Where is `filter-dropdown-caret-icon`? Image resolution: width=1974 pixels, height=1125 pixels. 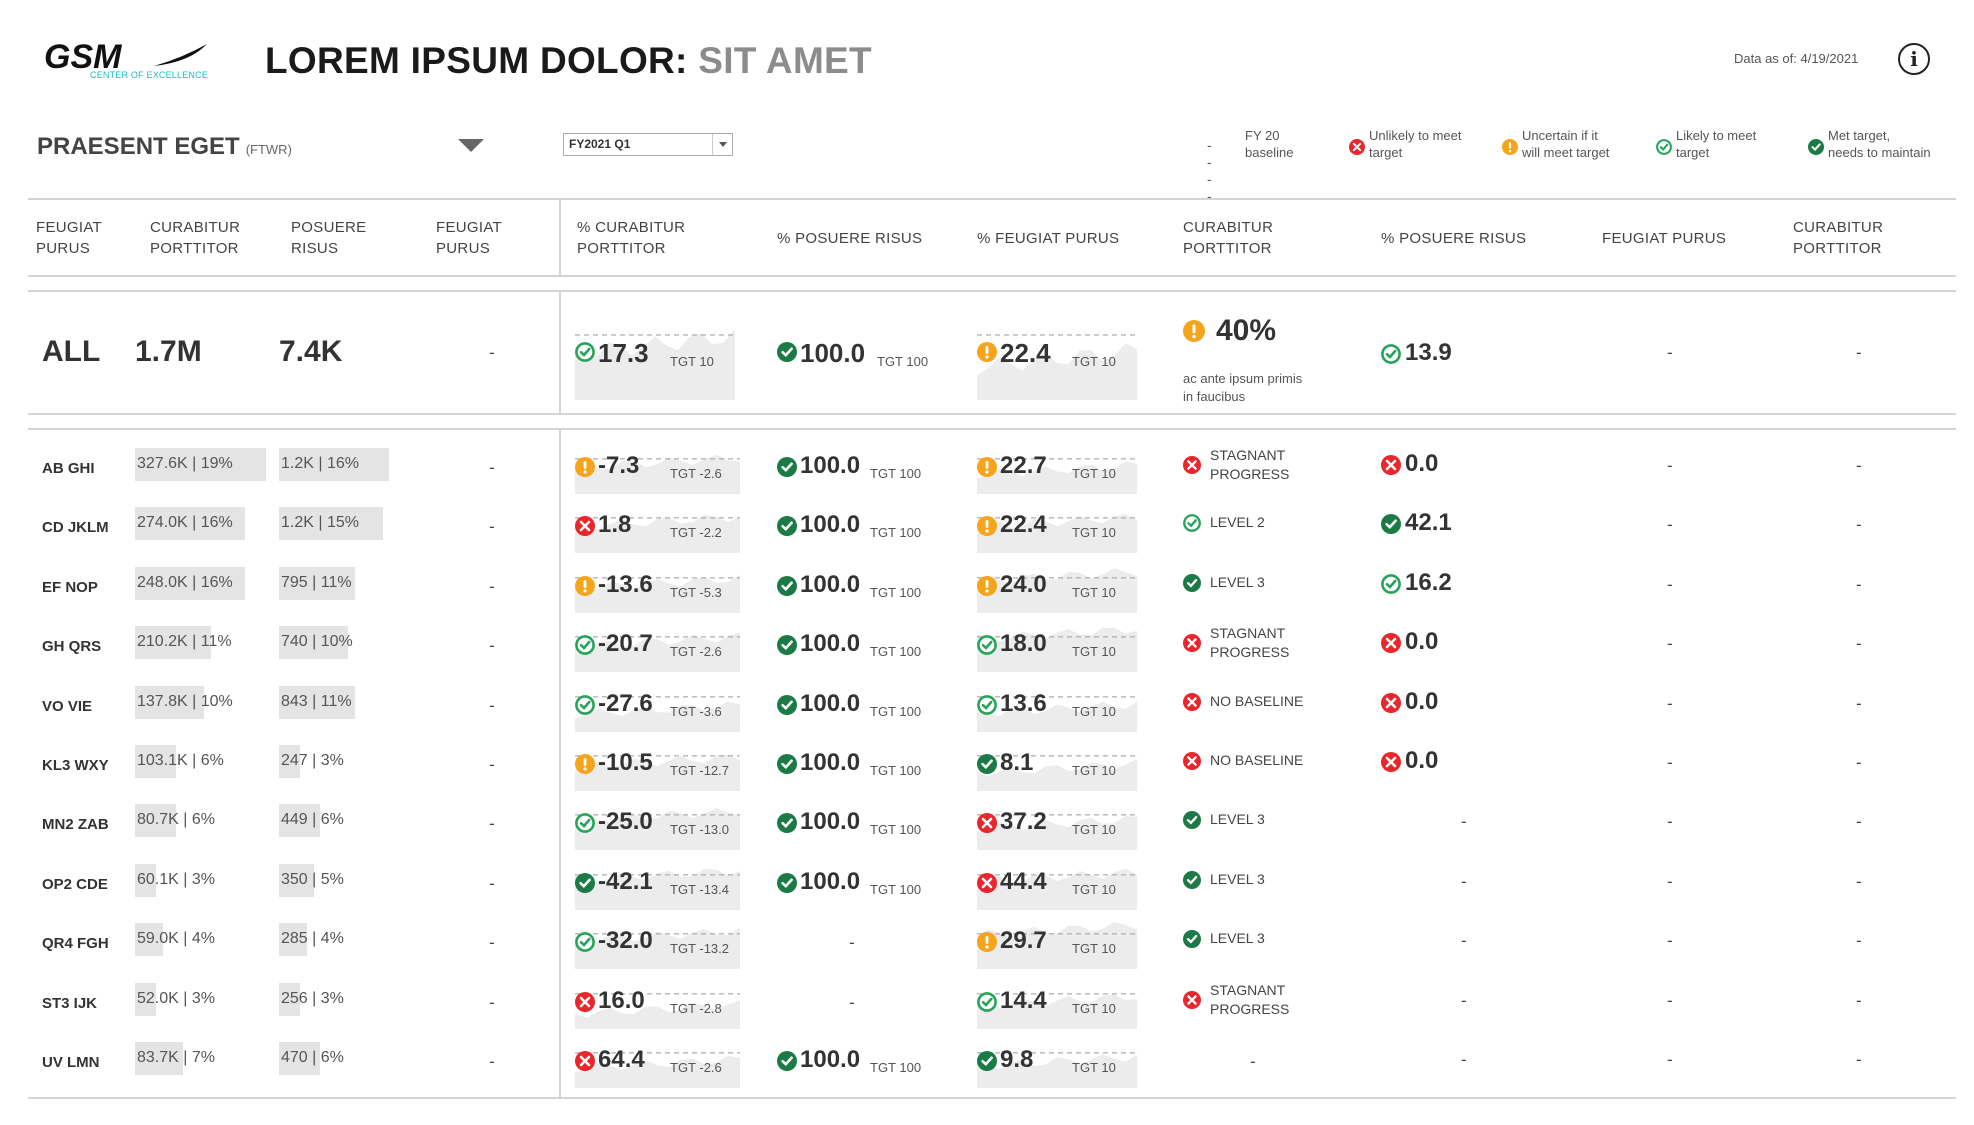
filter-dropdown-caret-icon is located at coordinates (471, 145).